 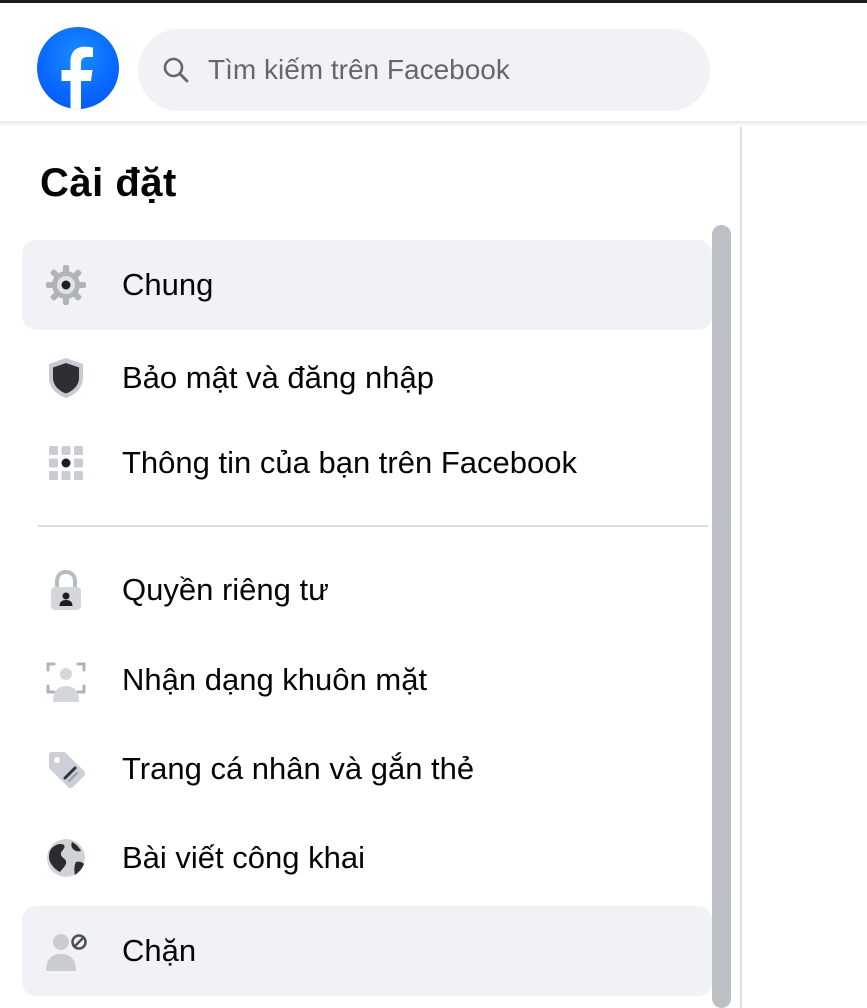 I want to click on sidebar-scrollbar, so click(x=721, y=616).